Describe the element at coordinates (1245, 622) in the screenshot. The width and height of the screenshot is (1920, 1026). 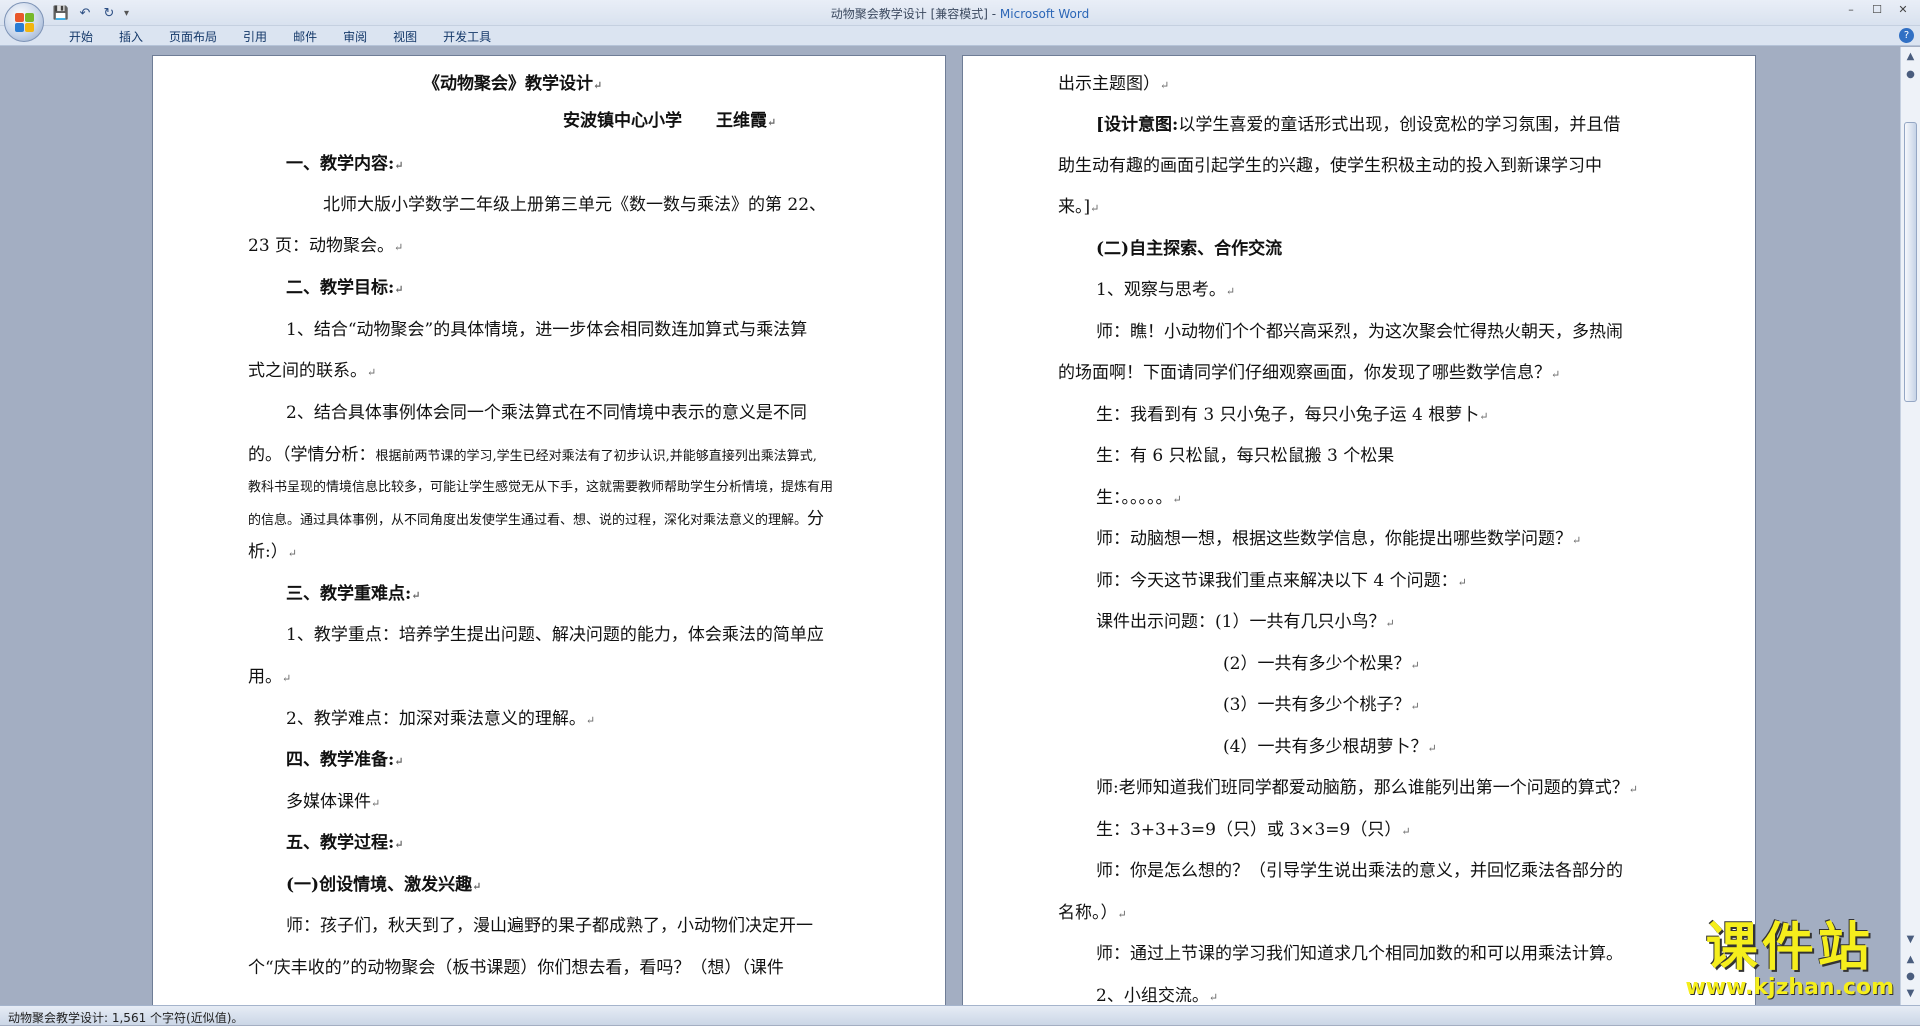
I see `paragraph-line: 课件出示问题：(1）一共有几只小鸟？↵` at that location.